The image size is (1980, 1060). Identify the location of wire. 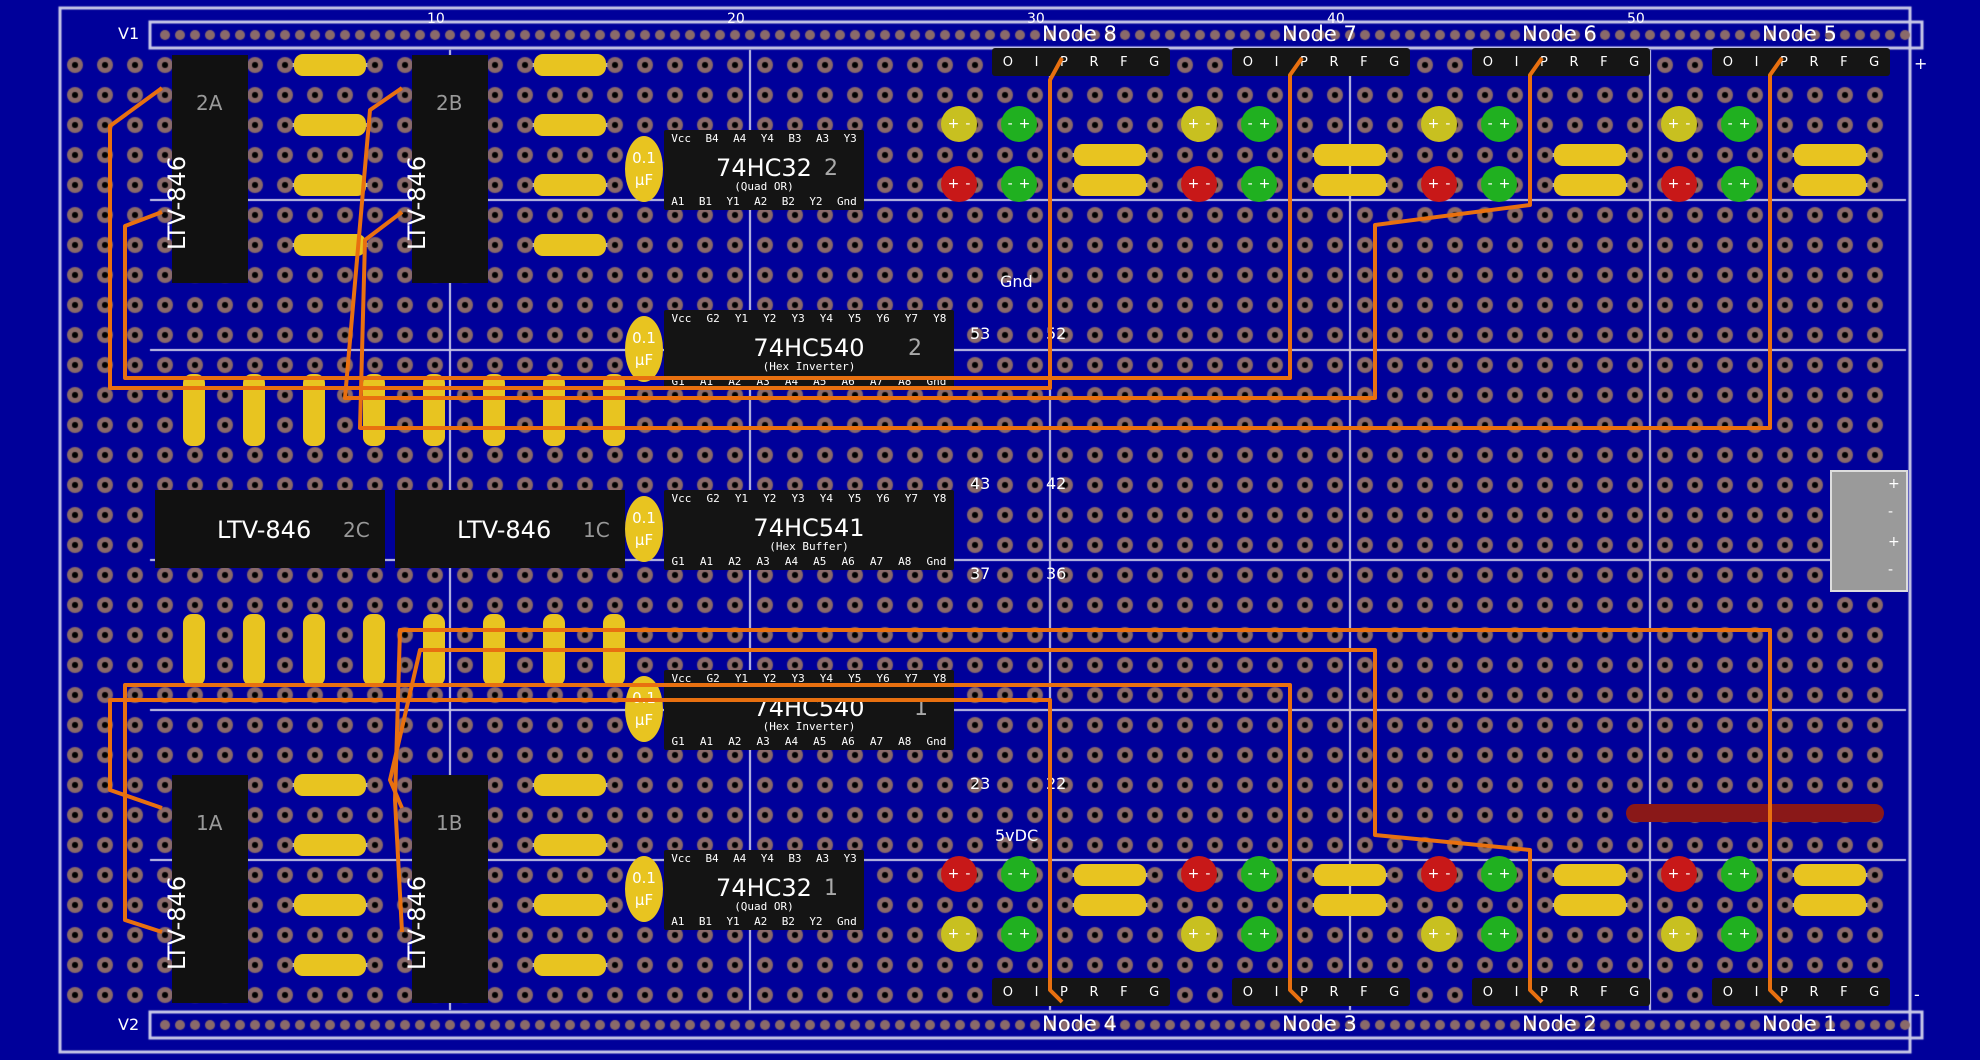
(586, 851).